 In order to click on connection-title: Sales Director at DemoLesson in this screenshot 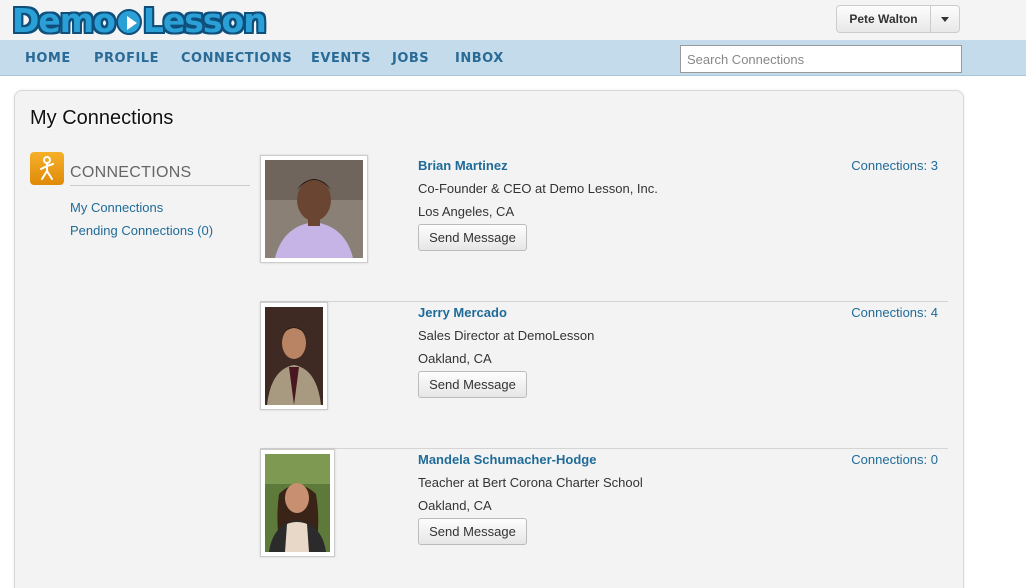, I will do `click(506, 335)`.